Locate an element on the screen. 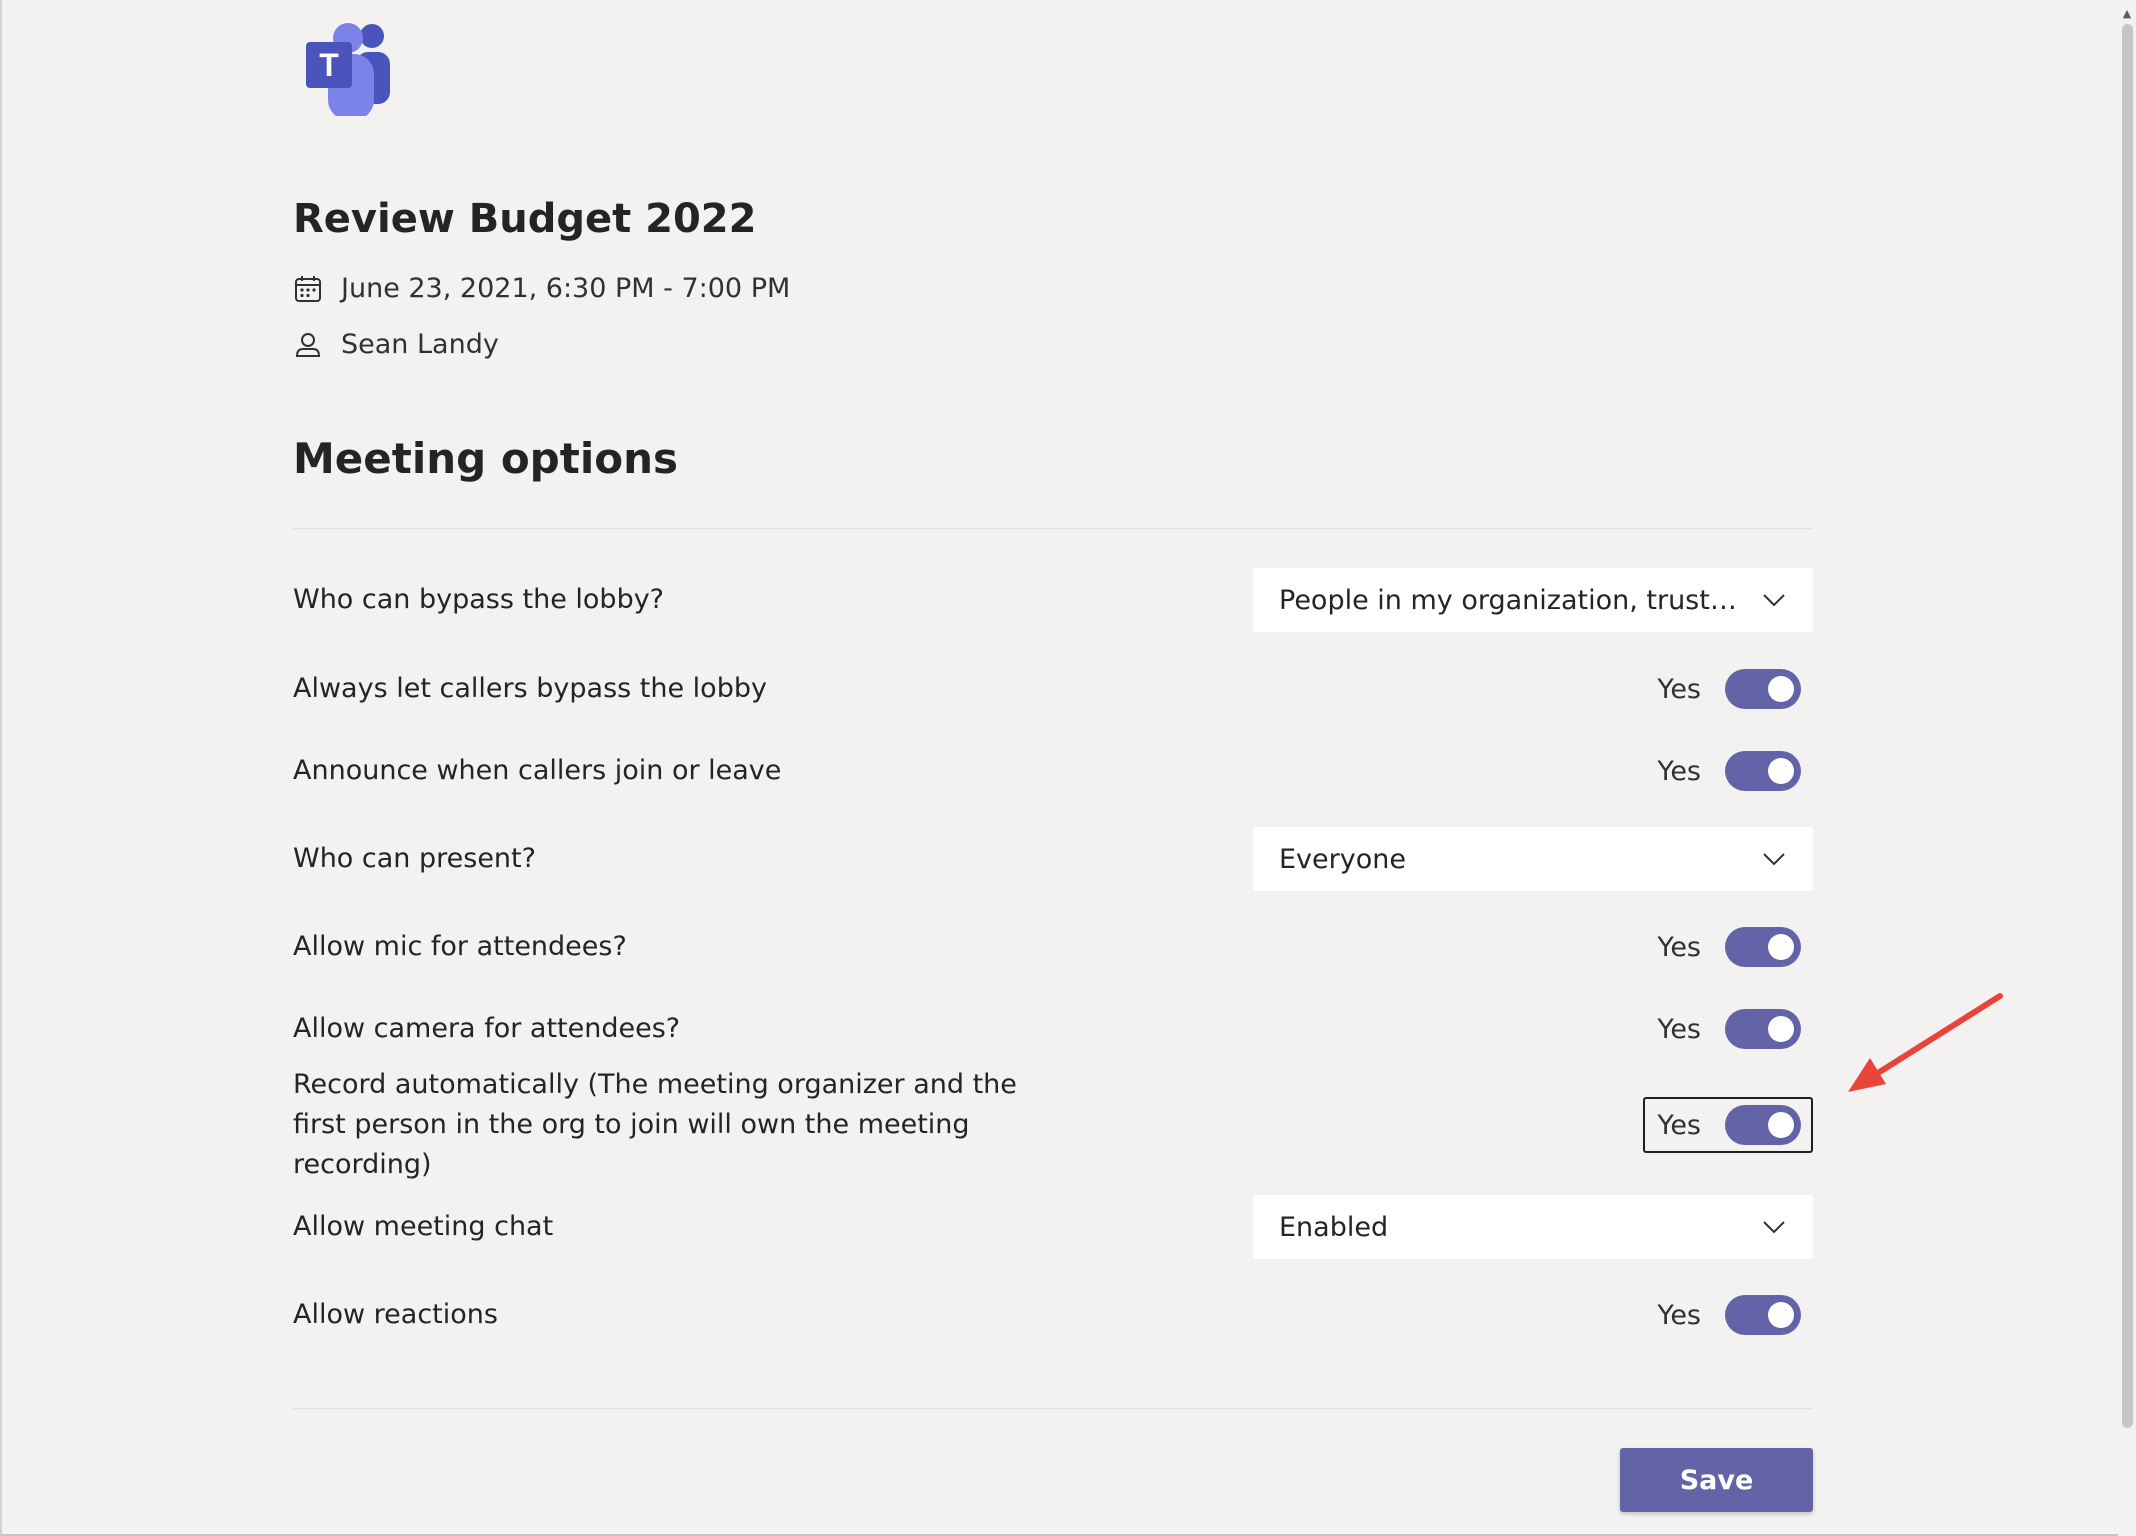 The height and width of the screenshot is (1536, 2136). announce-callers-toggle is located at coordinates (1763, 771).